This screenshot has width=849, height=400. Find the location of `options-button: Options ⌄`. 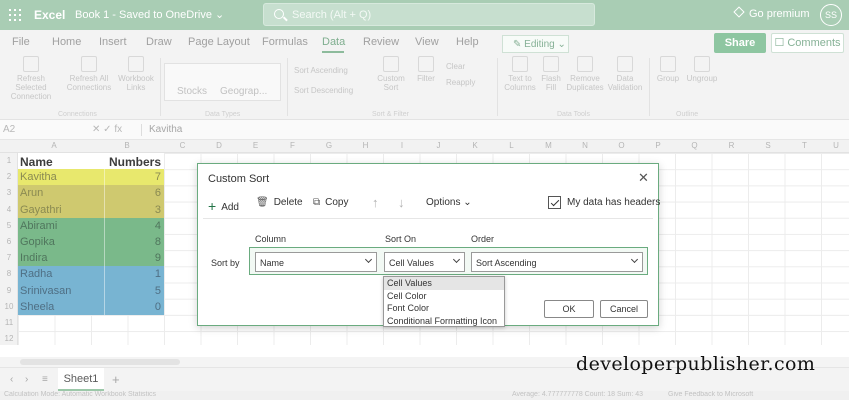

options-button: Options ⌄ is located at coordinates (449, 202).